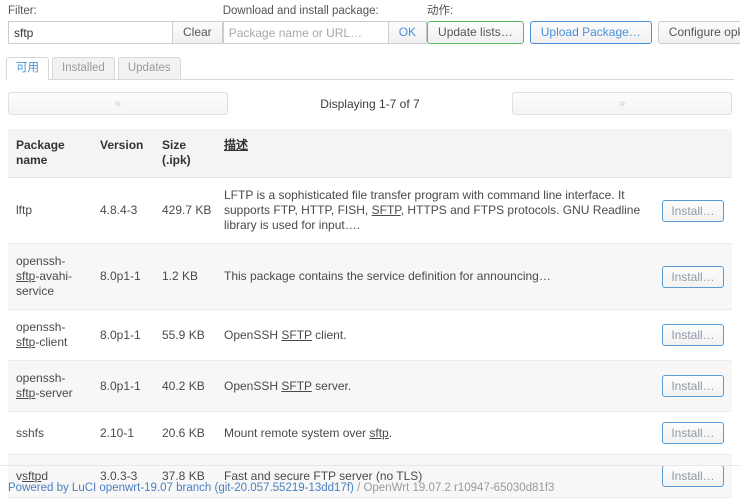 The width and height of the screenshot is (740, 504). I want to click on cell-description: Mount remote system over sftp., so click(436, 433).